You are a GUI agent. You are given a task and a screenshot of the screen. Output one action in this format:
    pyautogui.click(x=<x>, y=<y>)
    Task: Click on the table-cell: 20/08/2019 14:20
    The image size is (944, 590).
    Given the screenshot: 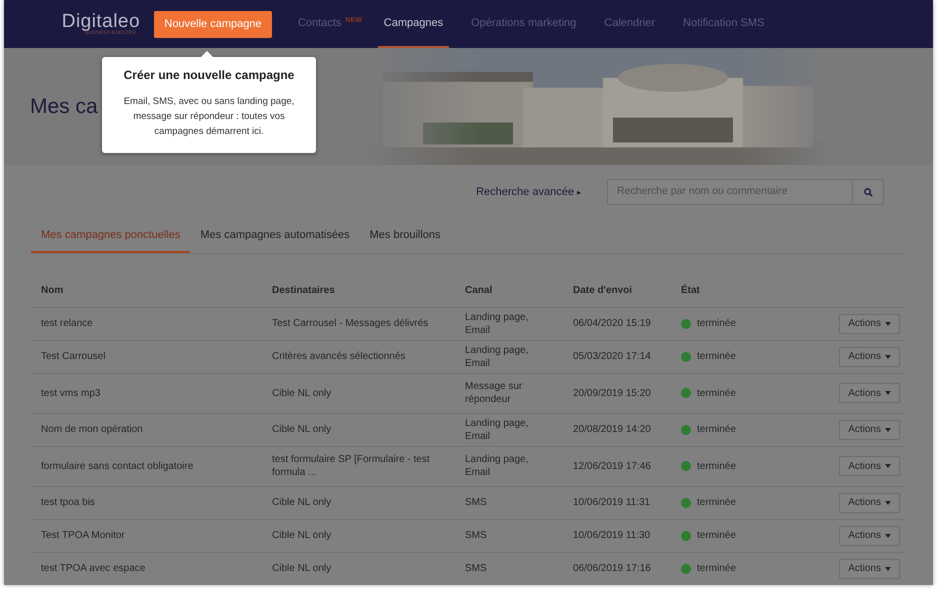 What is the action you would take?
    pyautogui.click(x=617, y=429)
    